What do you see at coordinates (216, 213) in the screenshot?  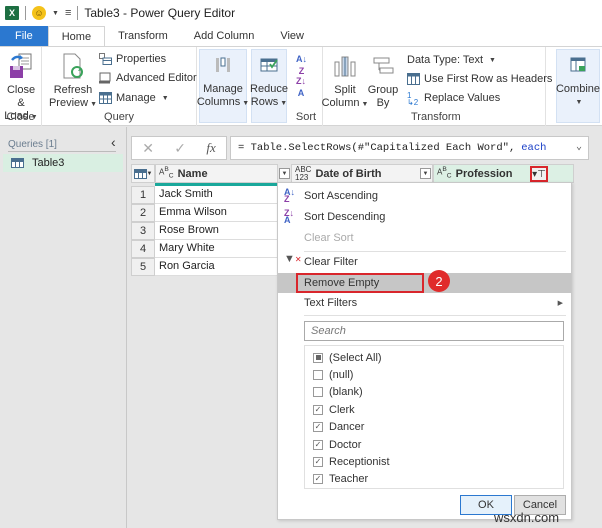 I see `table-cell: Emma Wilson` at bounding box center [216, 213].